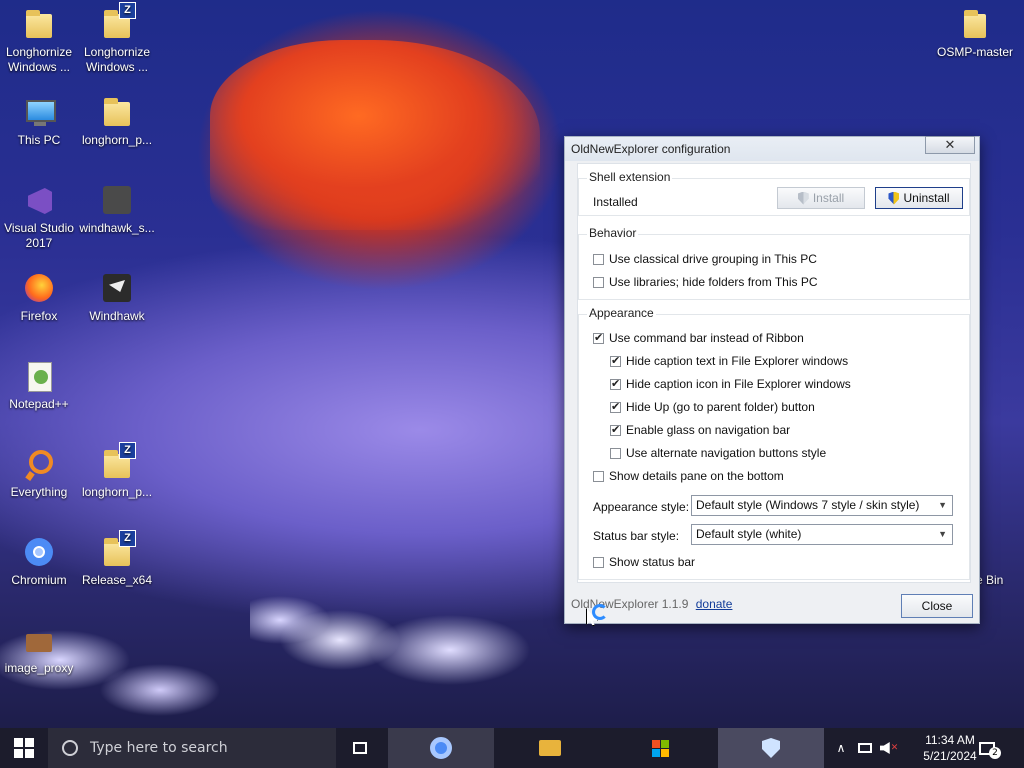  I want to click on desktop-icon-everything: Everything, so click(39, 474).